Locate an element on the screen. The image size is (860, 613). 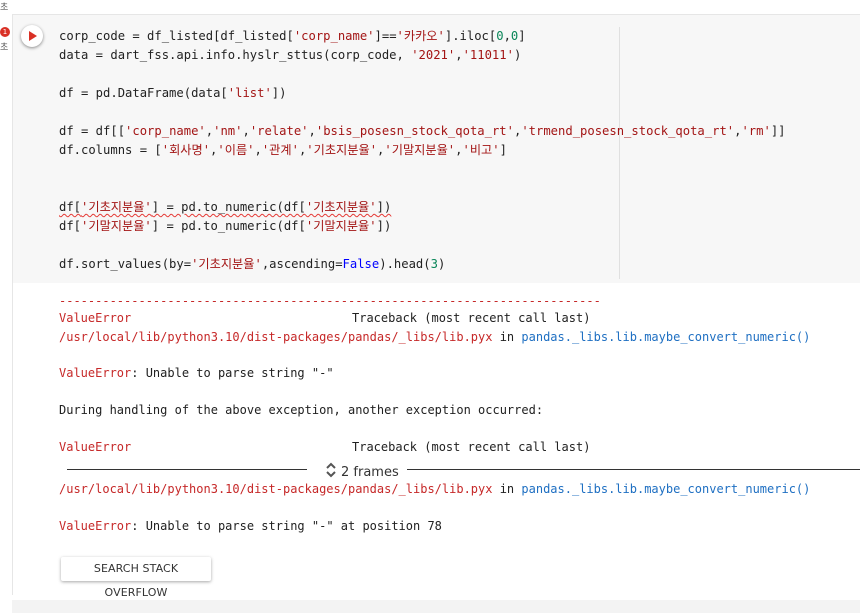
cell-gutter: 초 1 초 is located at coordinates (6, 306).